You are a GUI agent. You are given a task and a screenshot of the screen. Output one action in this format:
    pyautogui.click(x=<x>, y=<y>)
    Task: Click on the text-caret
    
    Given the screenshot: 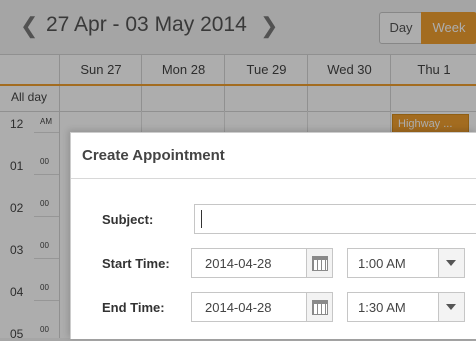 What is the action you would take?
    pyautogui.click(x=201, y=219)
    